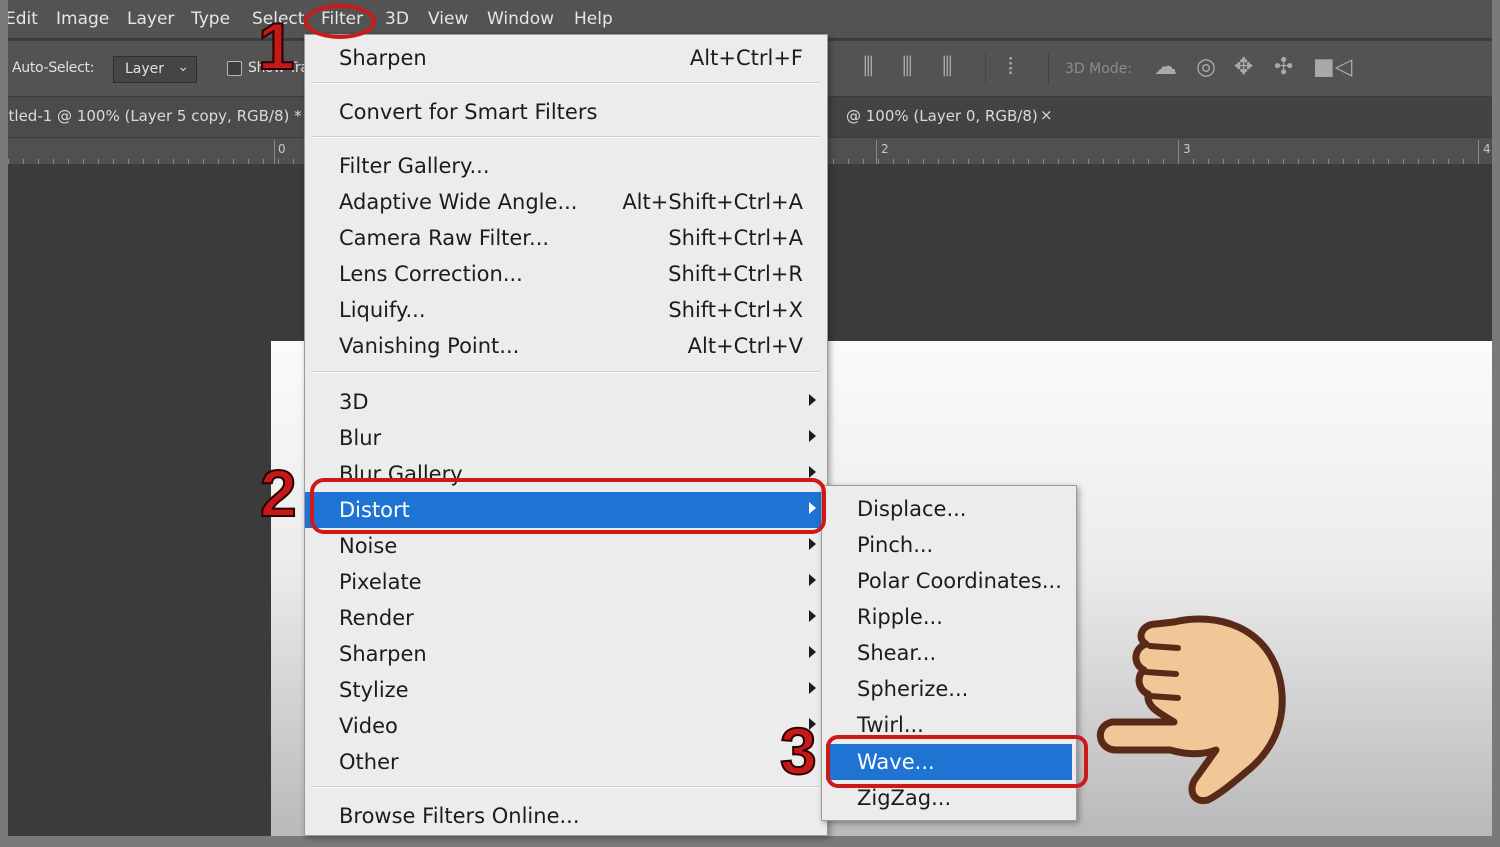 Image resolution: width=1500 pixels, height=847 pixels. I want to click on menu-item-shortcut: Shift+Ctrl+X, so click(735, 310).